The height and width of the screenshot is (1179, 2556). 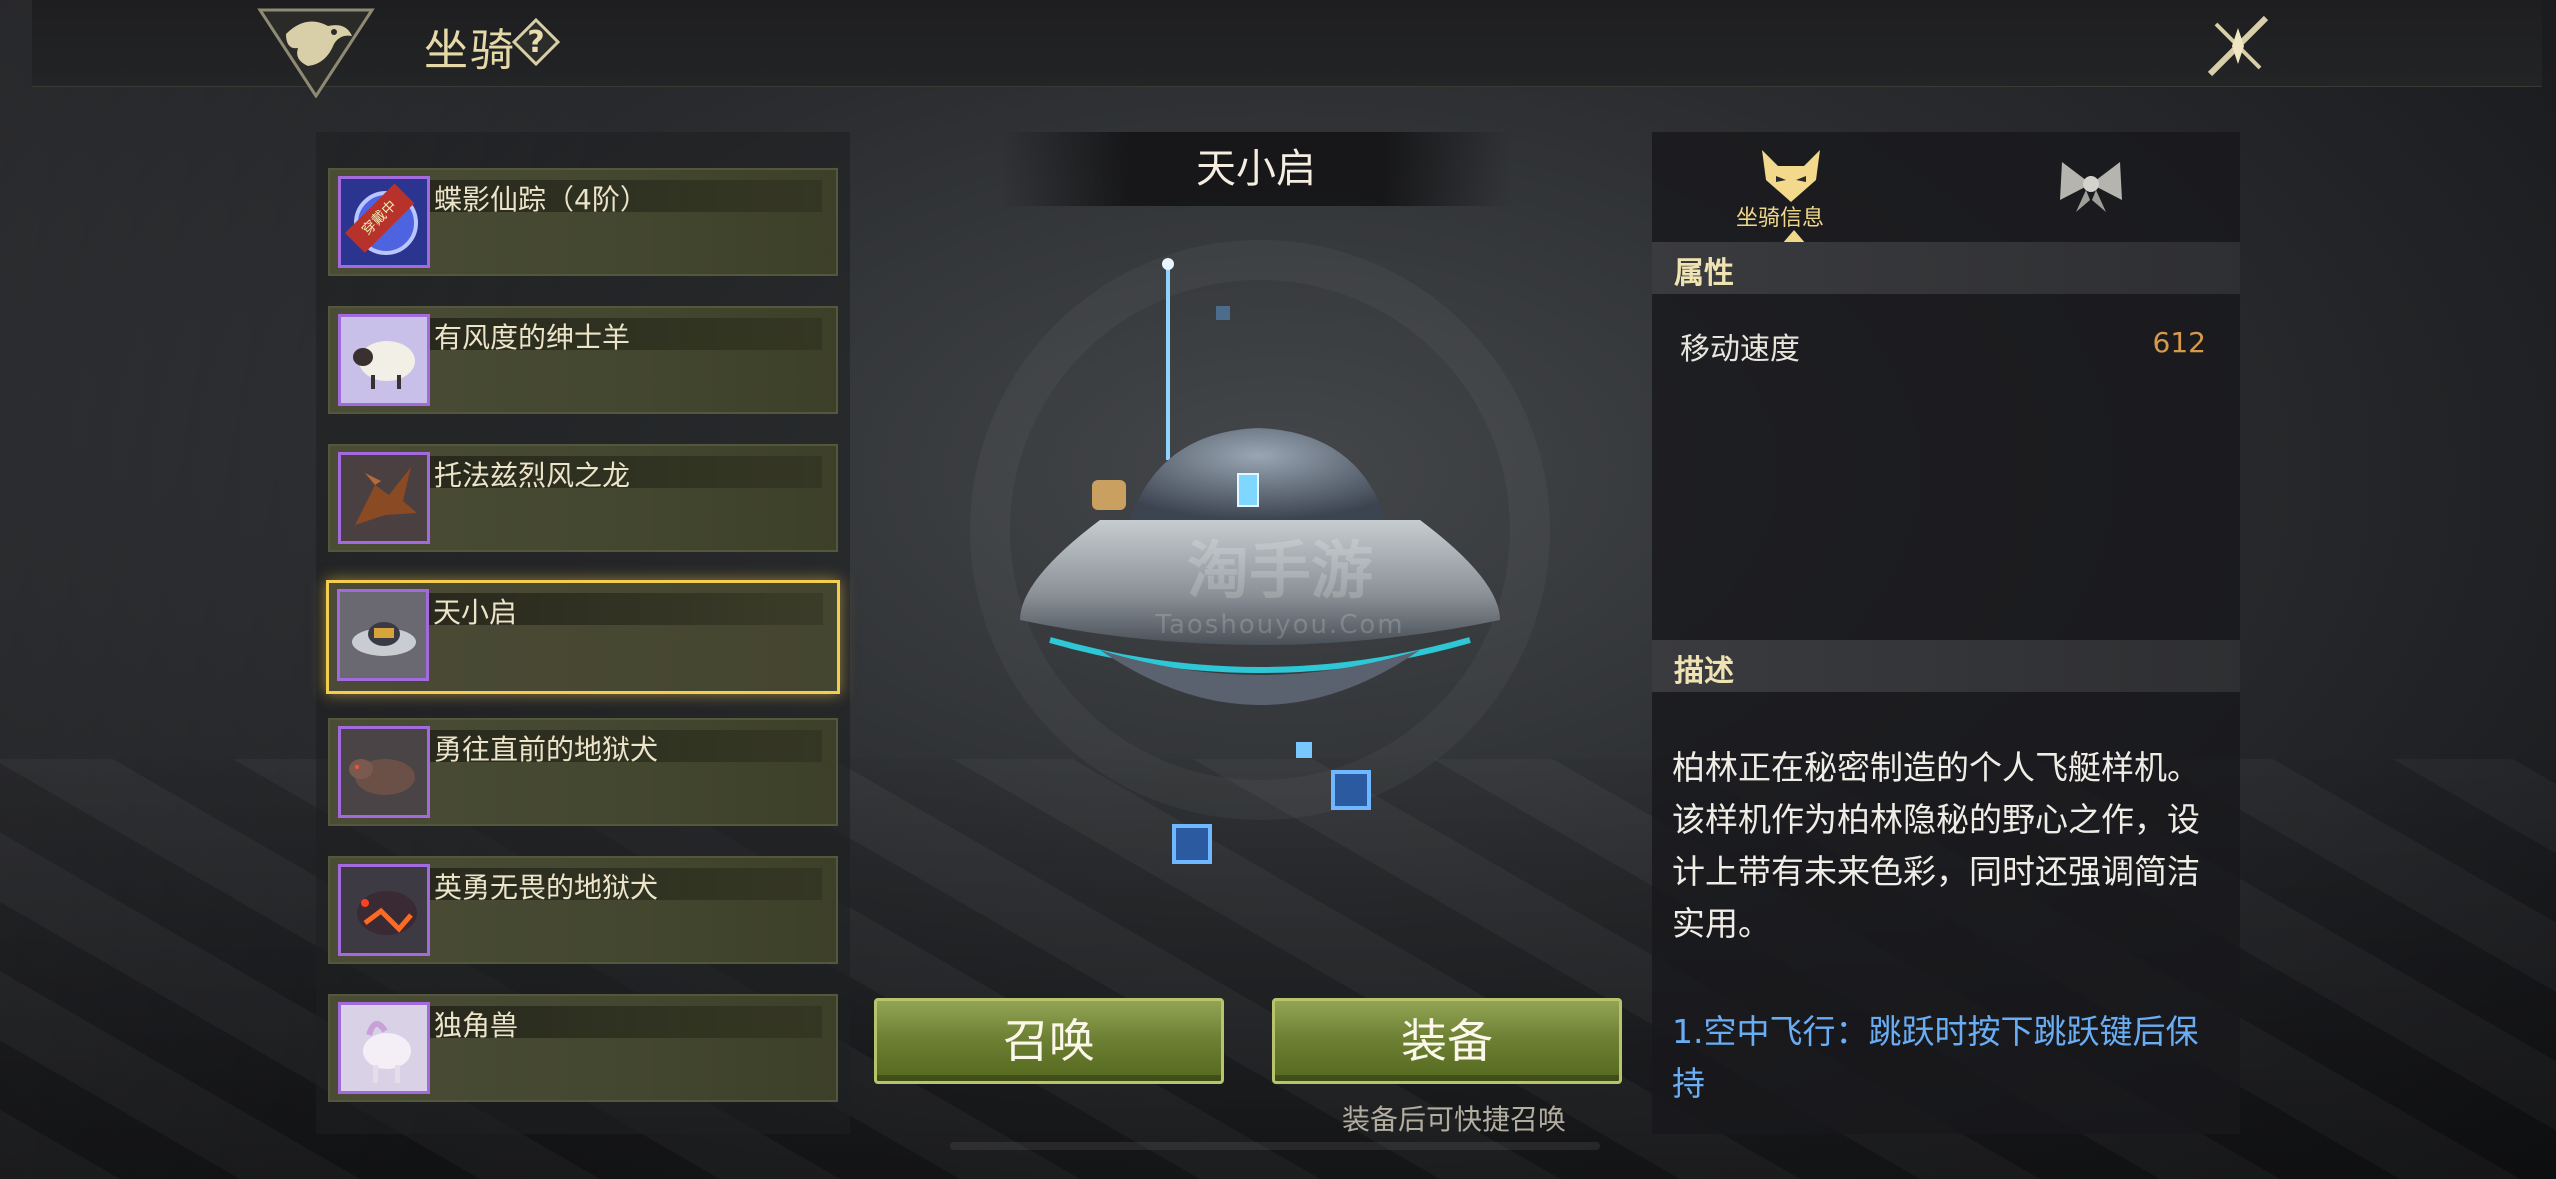 What do you see at coordinates (384, 222) in the screenshot?
I see `mount-thumbnail: 穿戴中` at bounding box center [384, 222].